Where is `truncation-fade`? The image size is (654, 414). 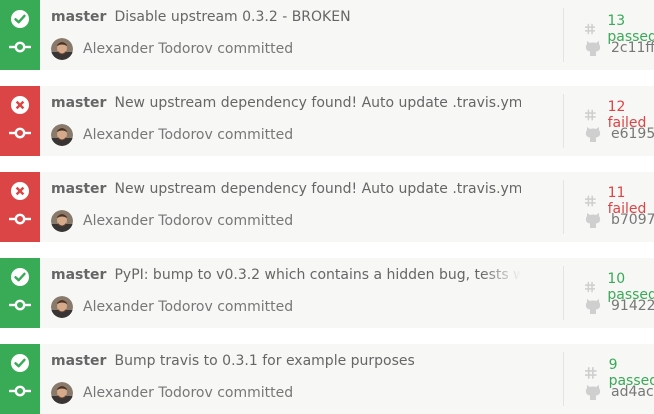 truncation-fade is located at coordinates (501, 277).